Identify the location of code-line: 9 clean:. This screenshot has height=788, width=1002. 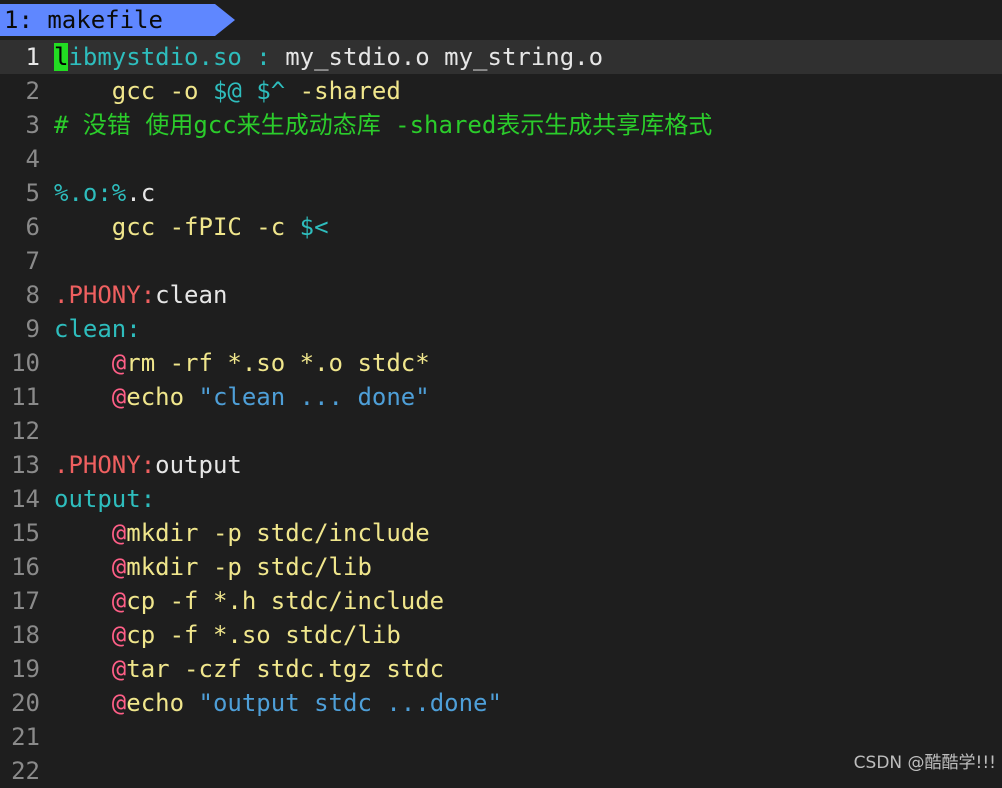
(501, 329).